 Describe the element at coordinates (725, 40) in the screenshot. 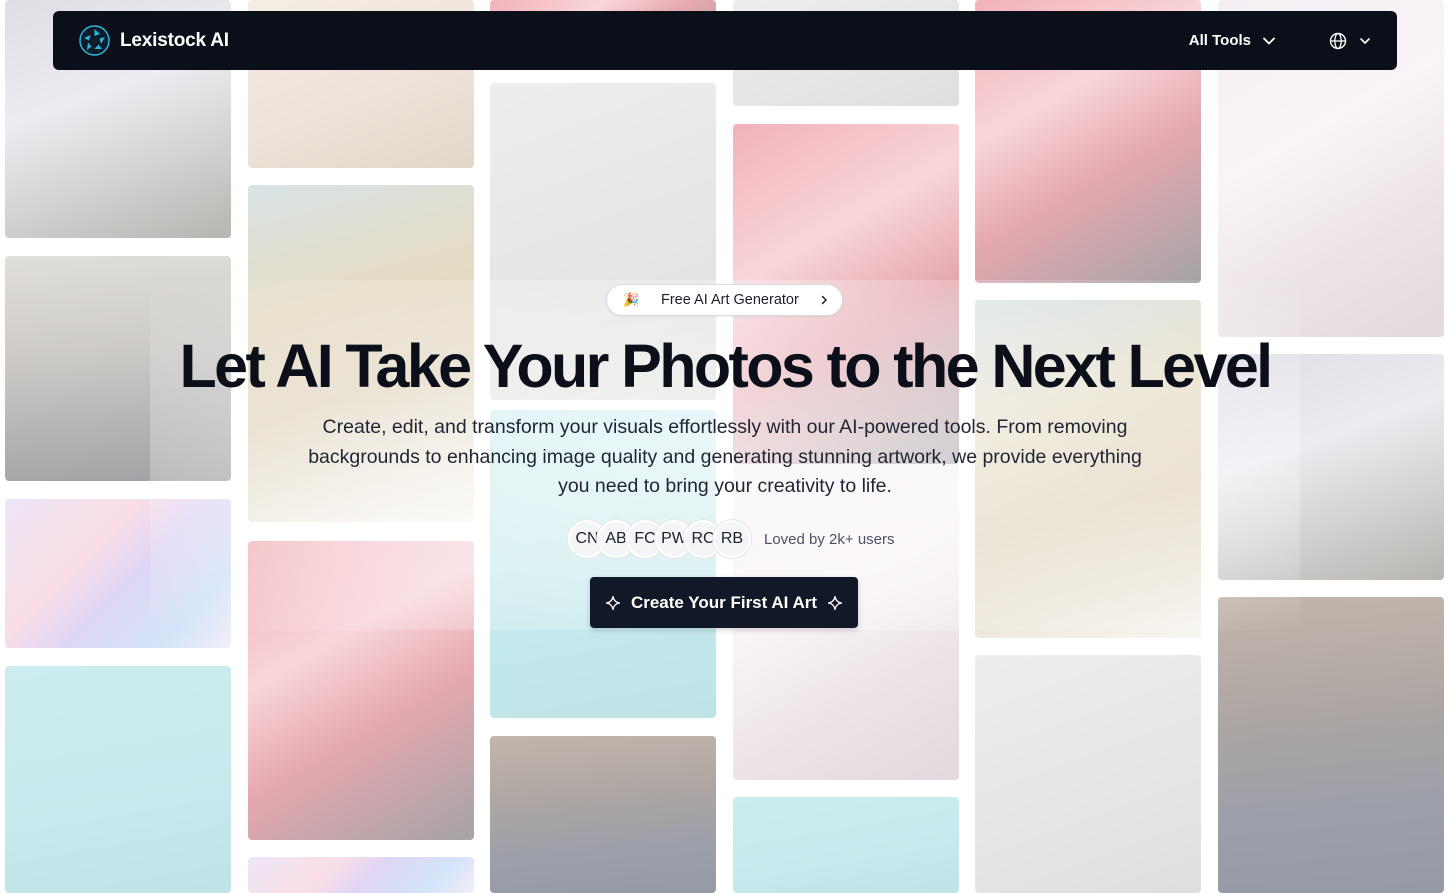

I see `top-navbar: Lexistock AI All Tools` at that location.